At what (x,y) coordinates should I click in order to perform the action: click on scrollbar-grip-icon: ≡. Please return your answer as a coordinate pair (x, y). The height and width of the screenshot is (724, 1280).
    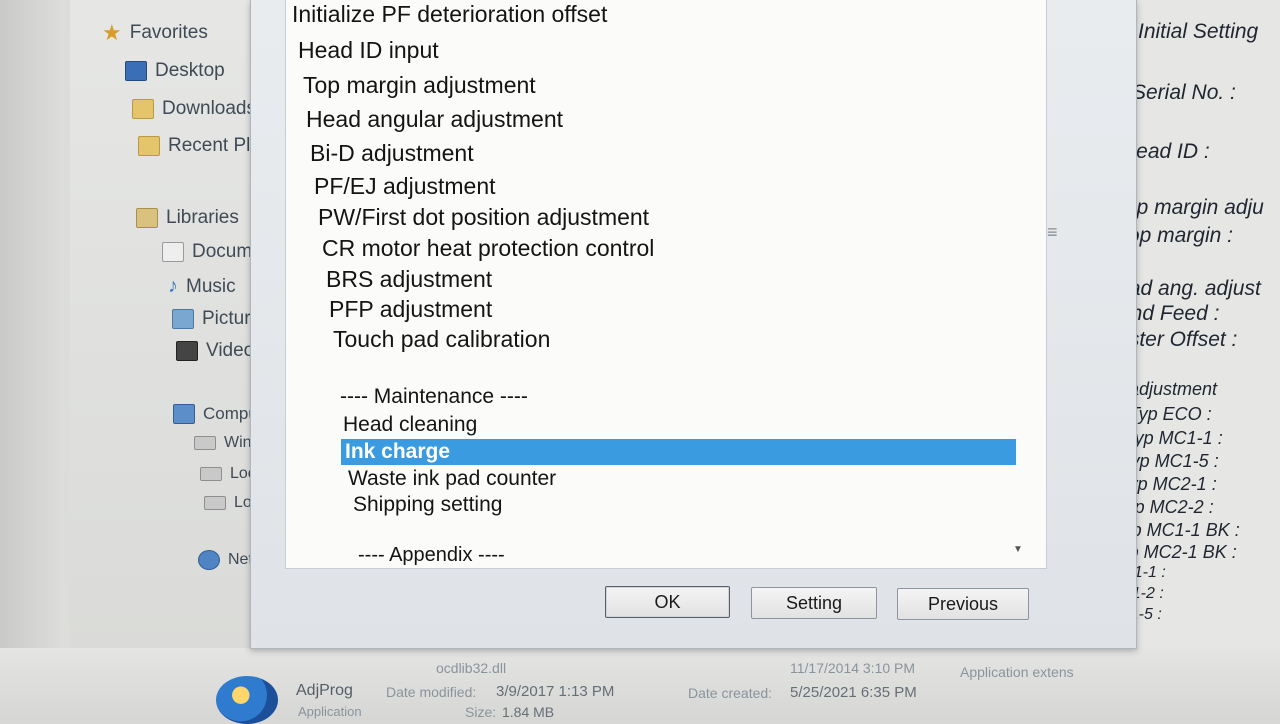
    Looking at the image, I should click on (1052, 232).